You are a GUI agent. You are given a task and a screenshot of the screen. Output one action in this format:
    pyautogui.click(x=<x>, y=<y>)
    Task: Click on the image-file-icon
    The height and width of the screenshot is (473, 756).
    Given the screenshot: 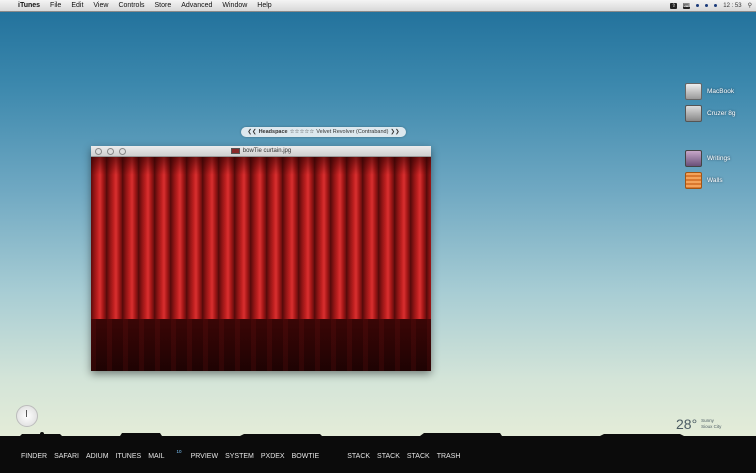 What is the action you would take?
    pyautogui.click(x=235, y=151)
    